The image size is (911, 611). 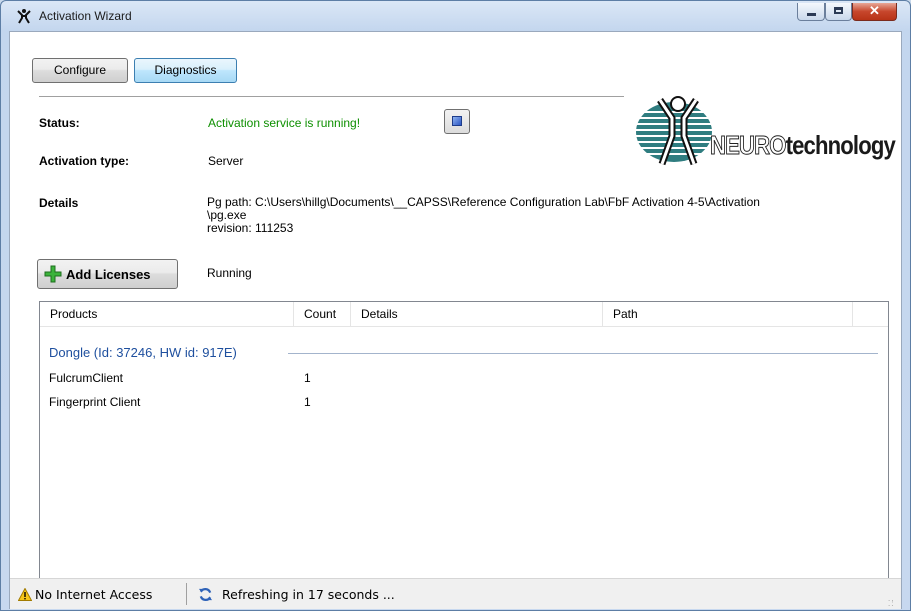 I want to click on diagnostics-label: Diagnostics, so click(x=185, y=70).